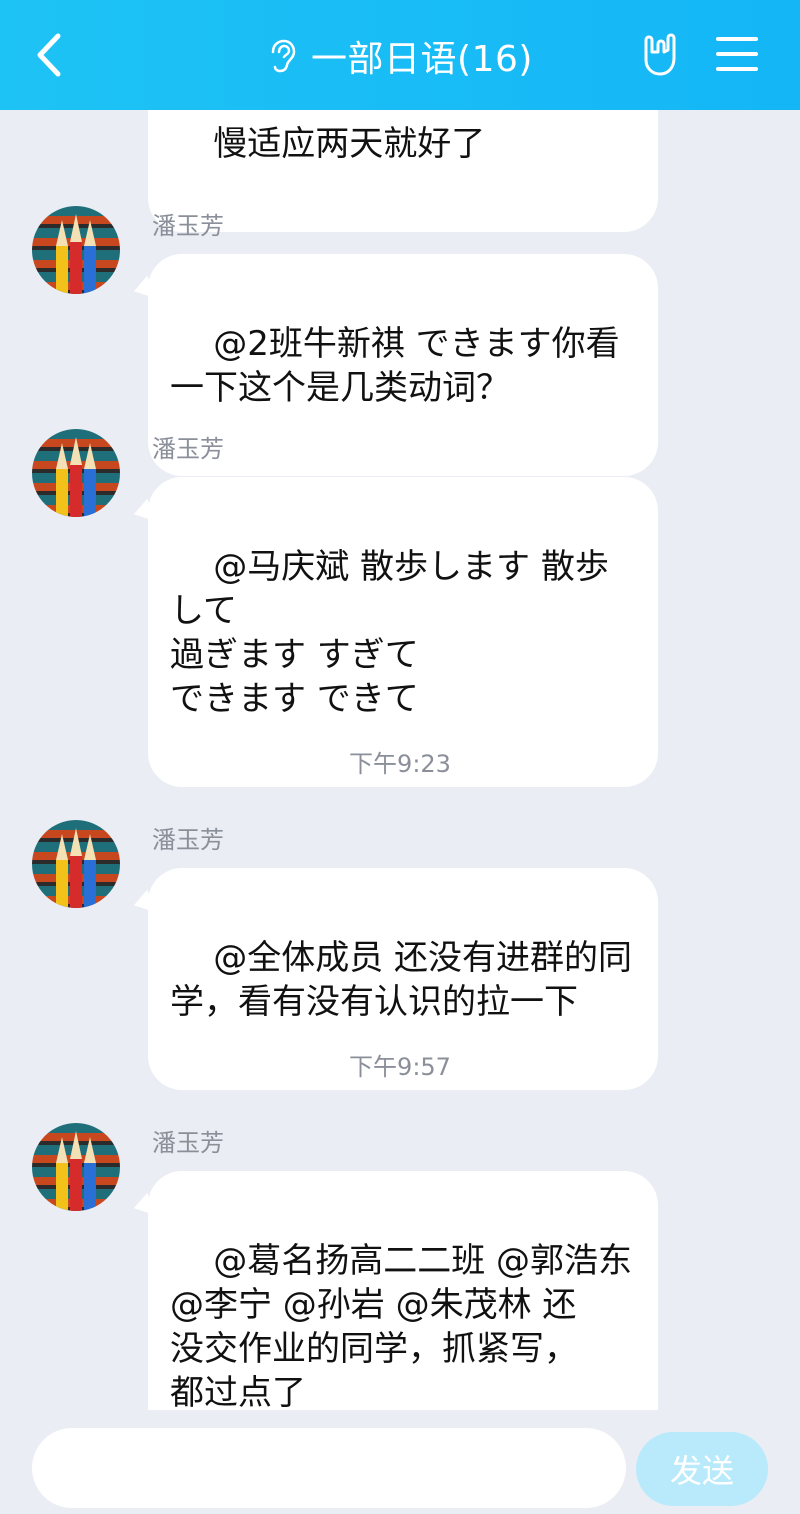 The width and height of the screenshot is (800, 1514). Describe the element at coordinates (400, 1067) in the screenshot. I see `timestamp: 下午9:57` at that location.